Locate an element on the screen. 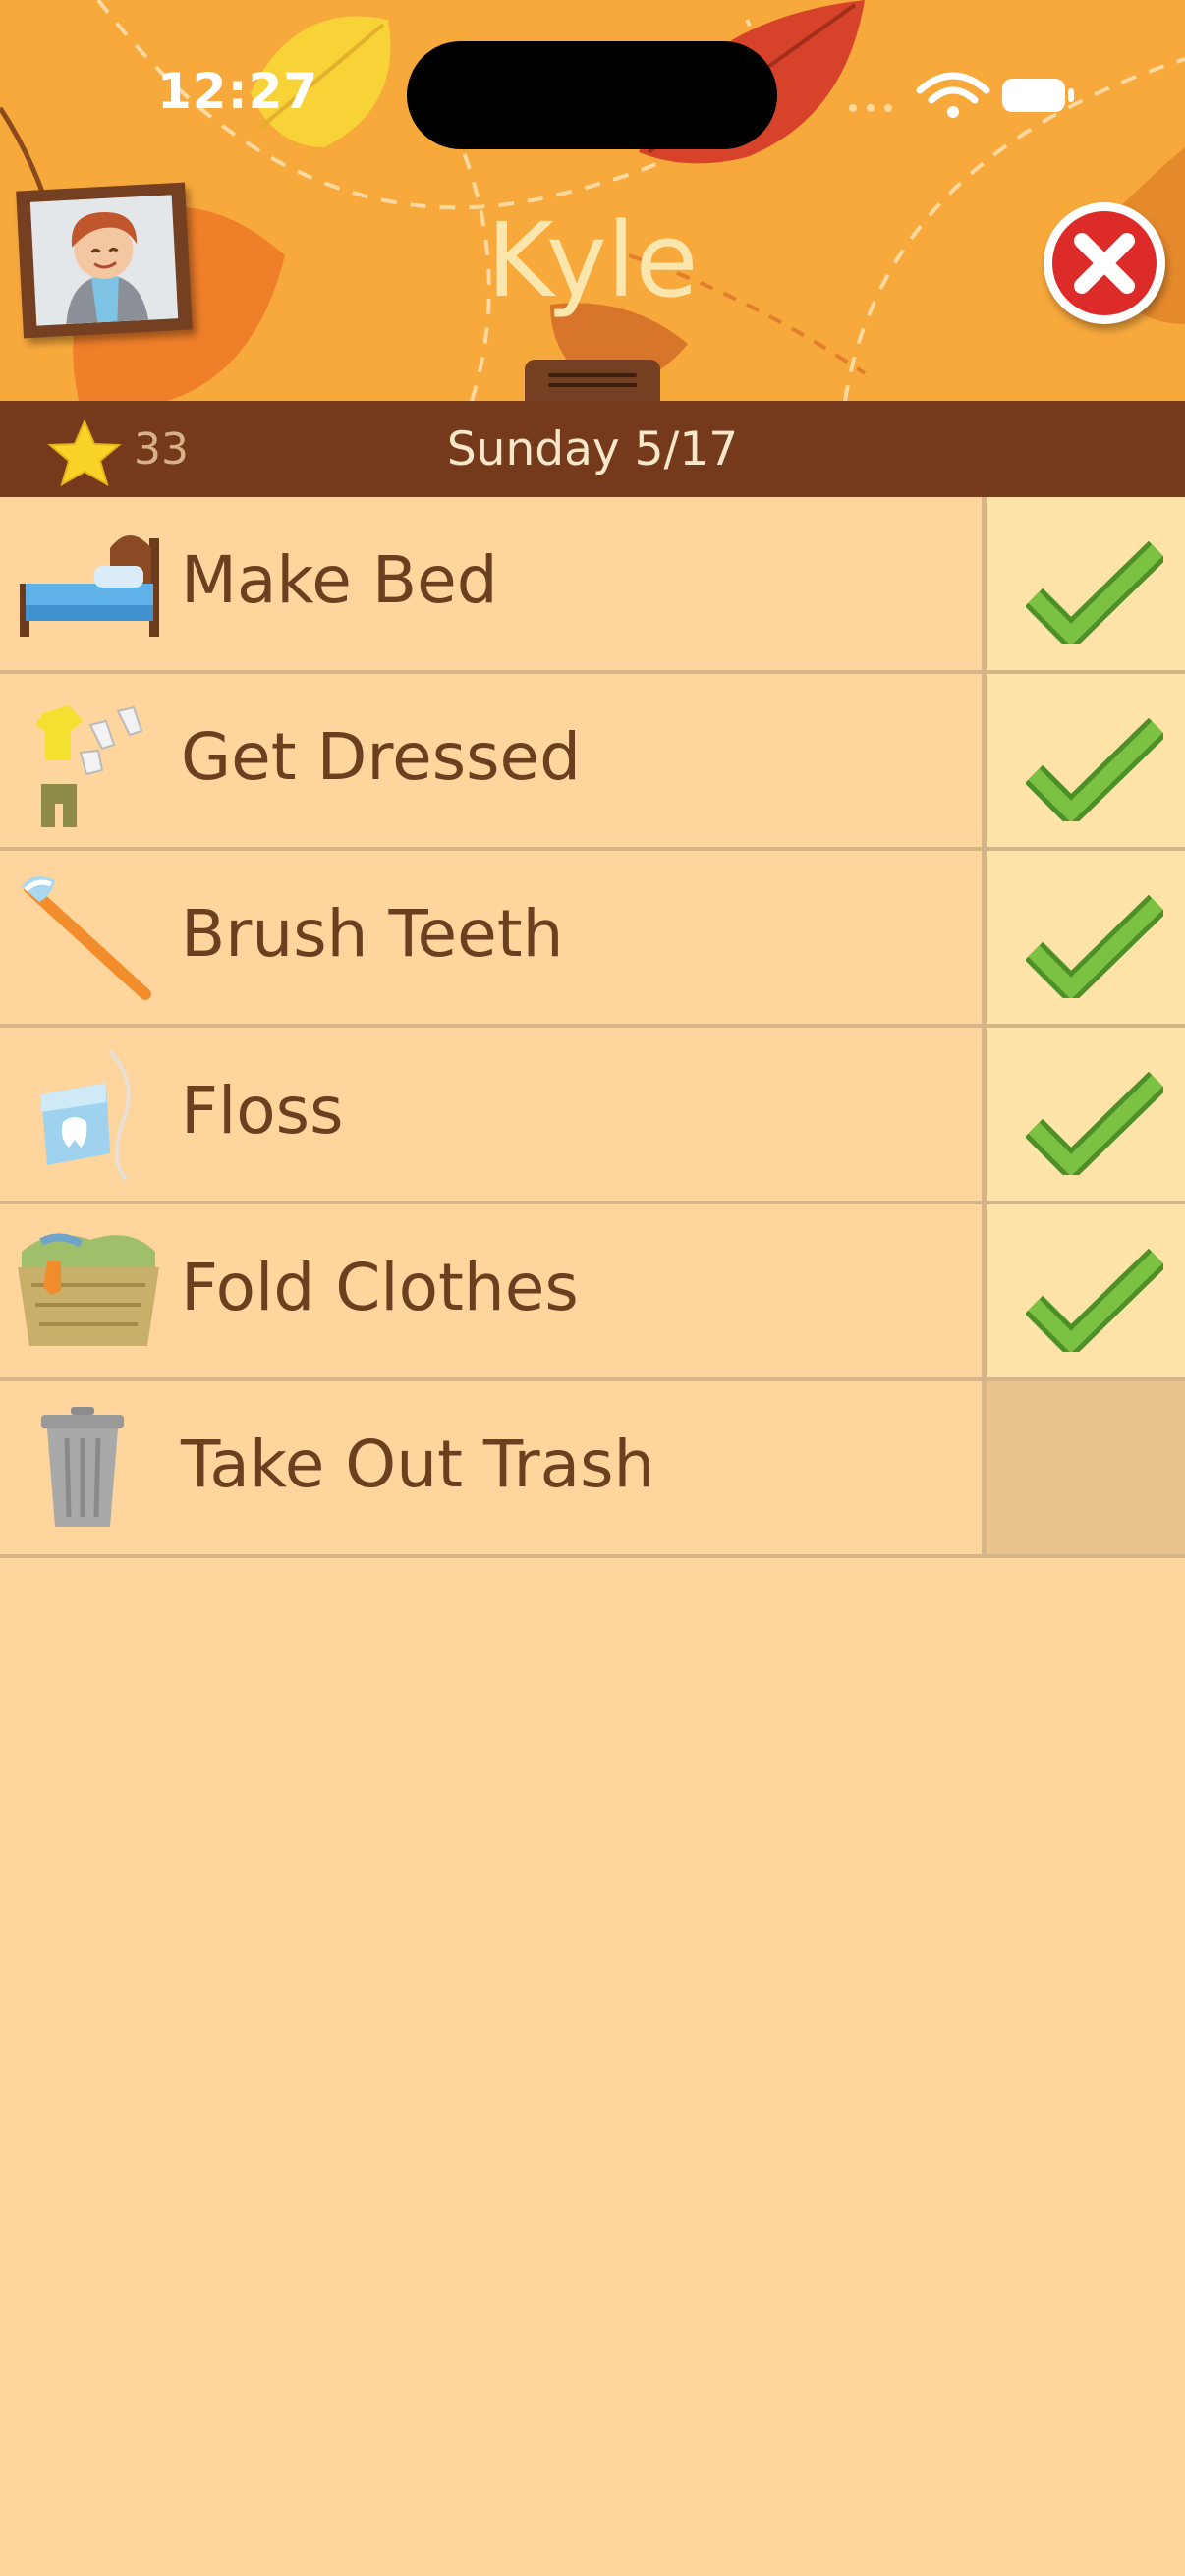 This screenshot has height=2576, width=1185. close-icon is located at coordinates (1104, 263).